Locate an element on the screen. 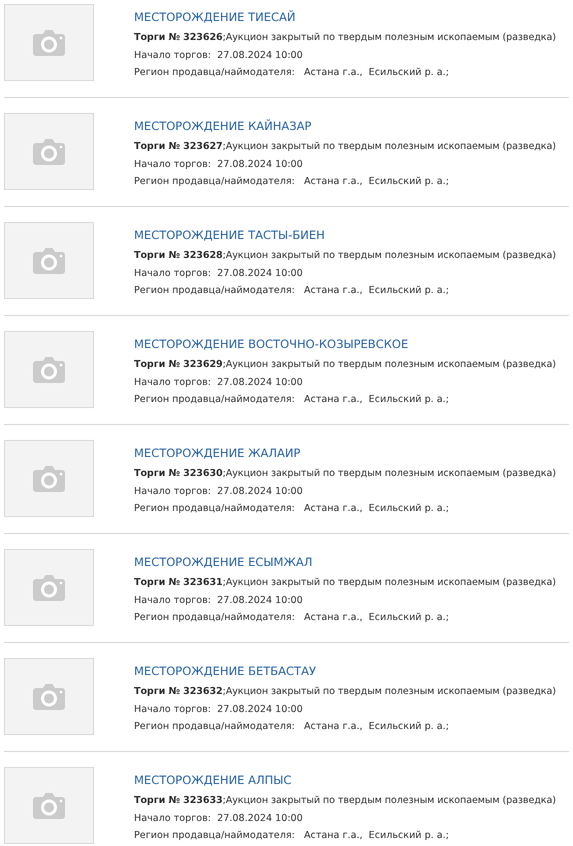 This screenshot has height=846, width=573. auction-info: Торги № 323627;Аукцион закрытый по твердым полезным ископаемым (разведка) is located at coordinates (345, 147).